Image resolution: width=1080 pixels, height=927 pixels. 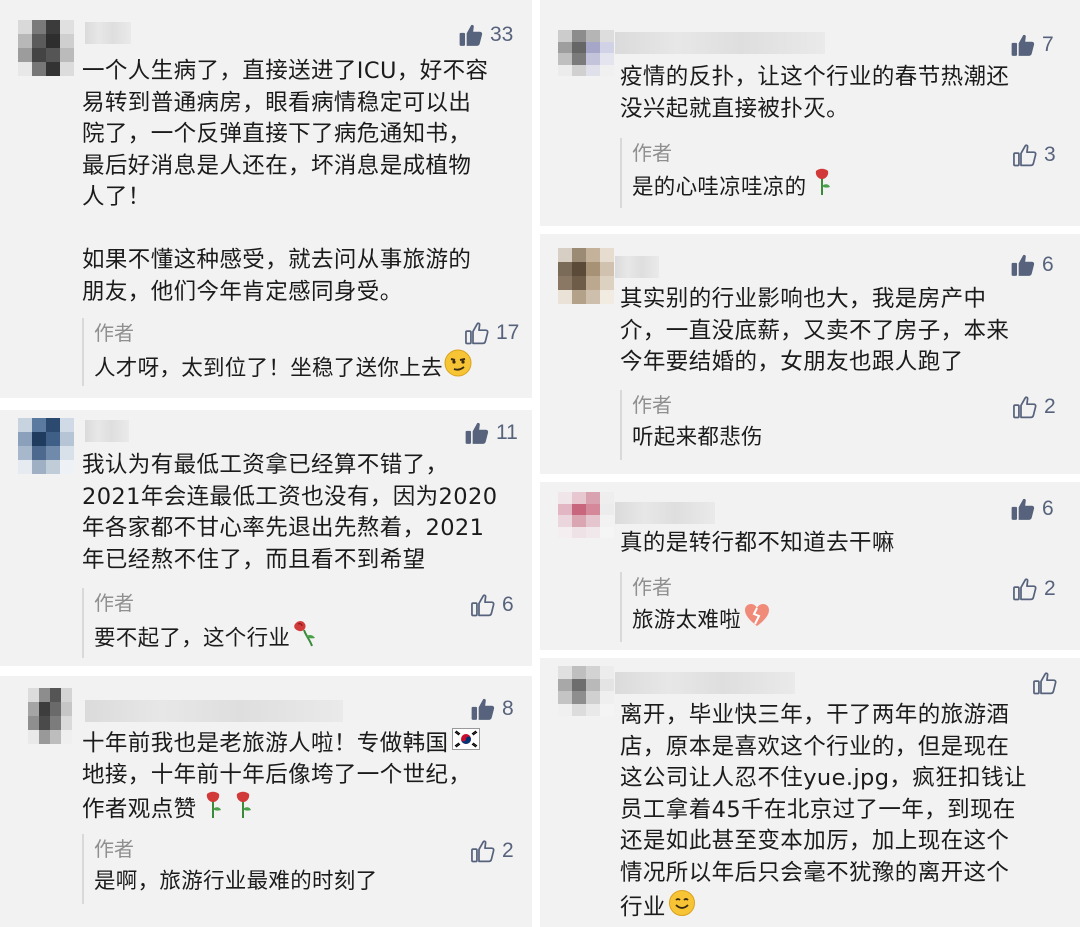 What do you see at coordinates (304, 639) in the screenshot?
I see `wilted-rose-icon` at bounding box center [304, 639].